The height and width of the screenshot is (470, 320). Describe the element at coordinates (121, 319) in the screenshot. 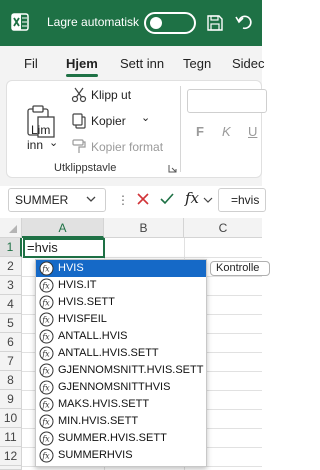

I see `autocomplete-item: fx HVISFEIL` at that location.